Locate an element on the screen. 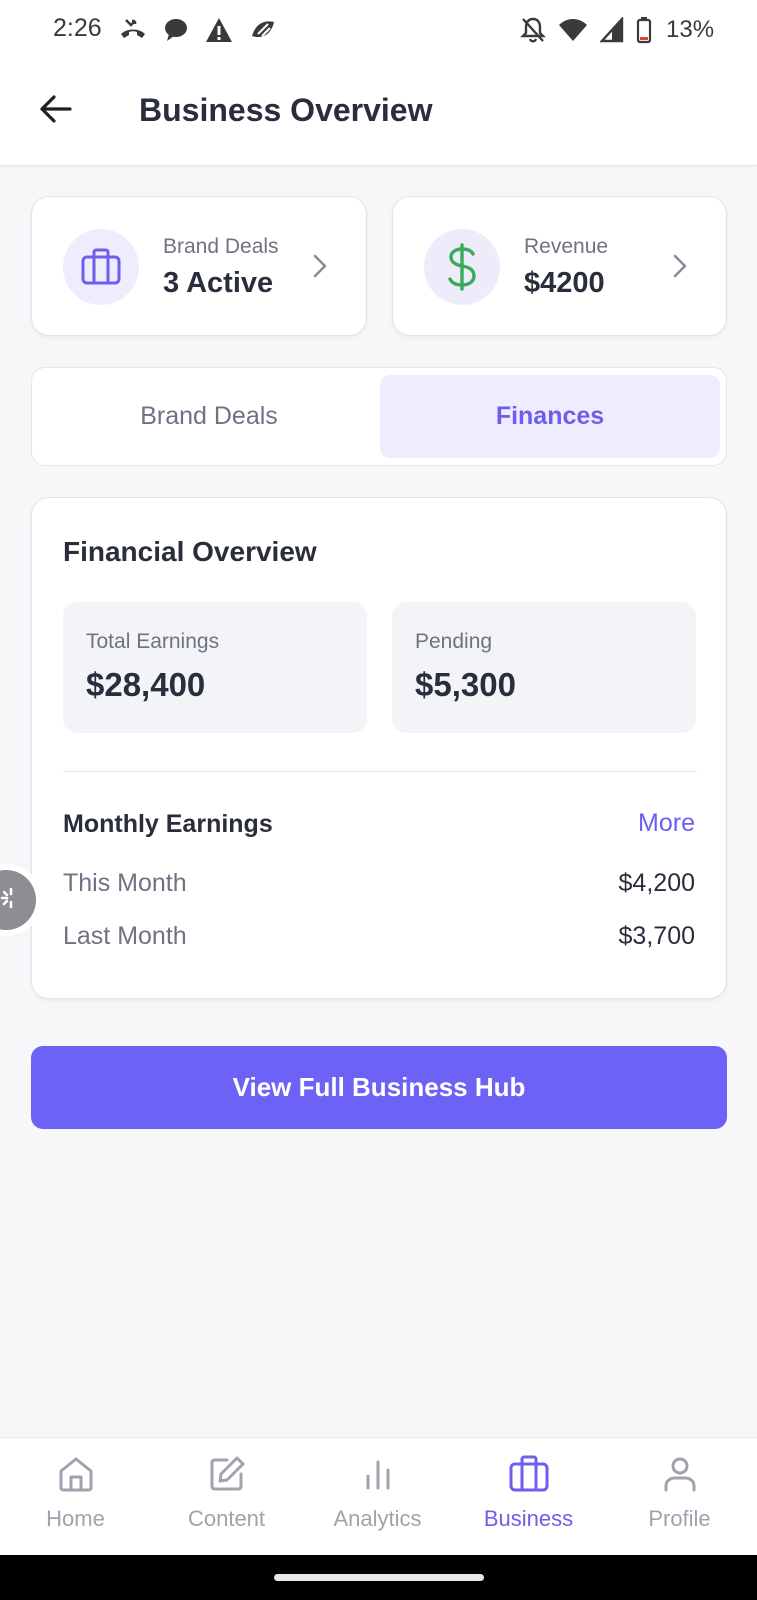  status-right-icons: 13% is located at coordinates (617, 30).